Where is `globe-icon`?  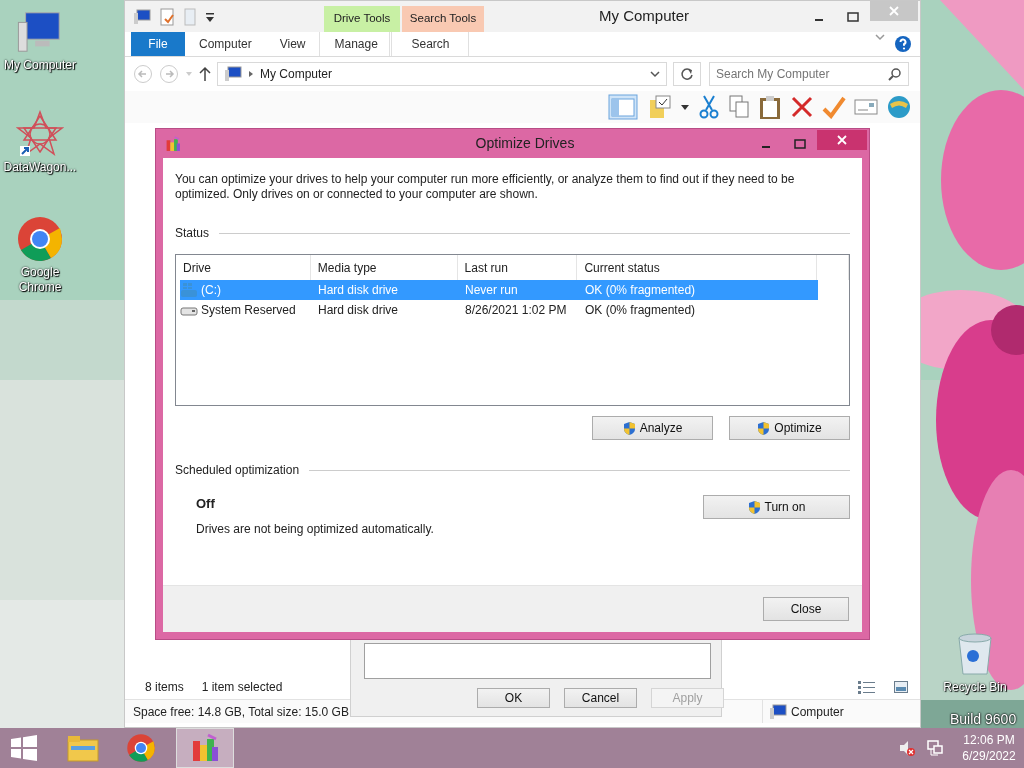
globe-icon is located at coordinates (899, 107).